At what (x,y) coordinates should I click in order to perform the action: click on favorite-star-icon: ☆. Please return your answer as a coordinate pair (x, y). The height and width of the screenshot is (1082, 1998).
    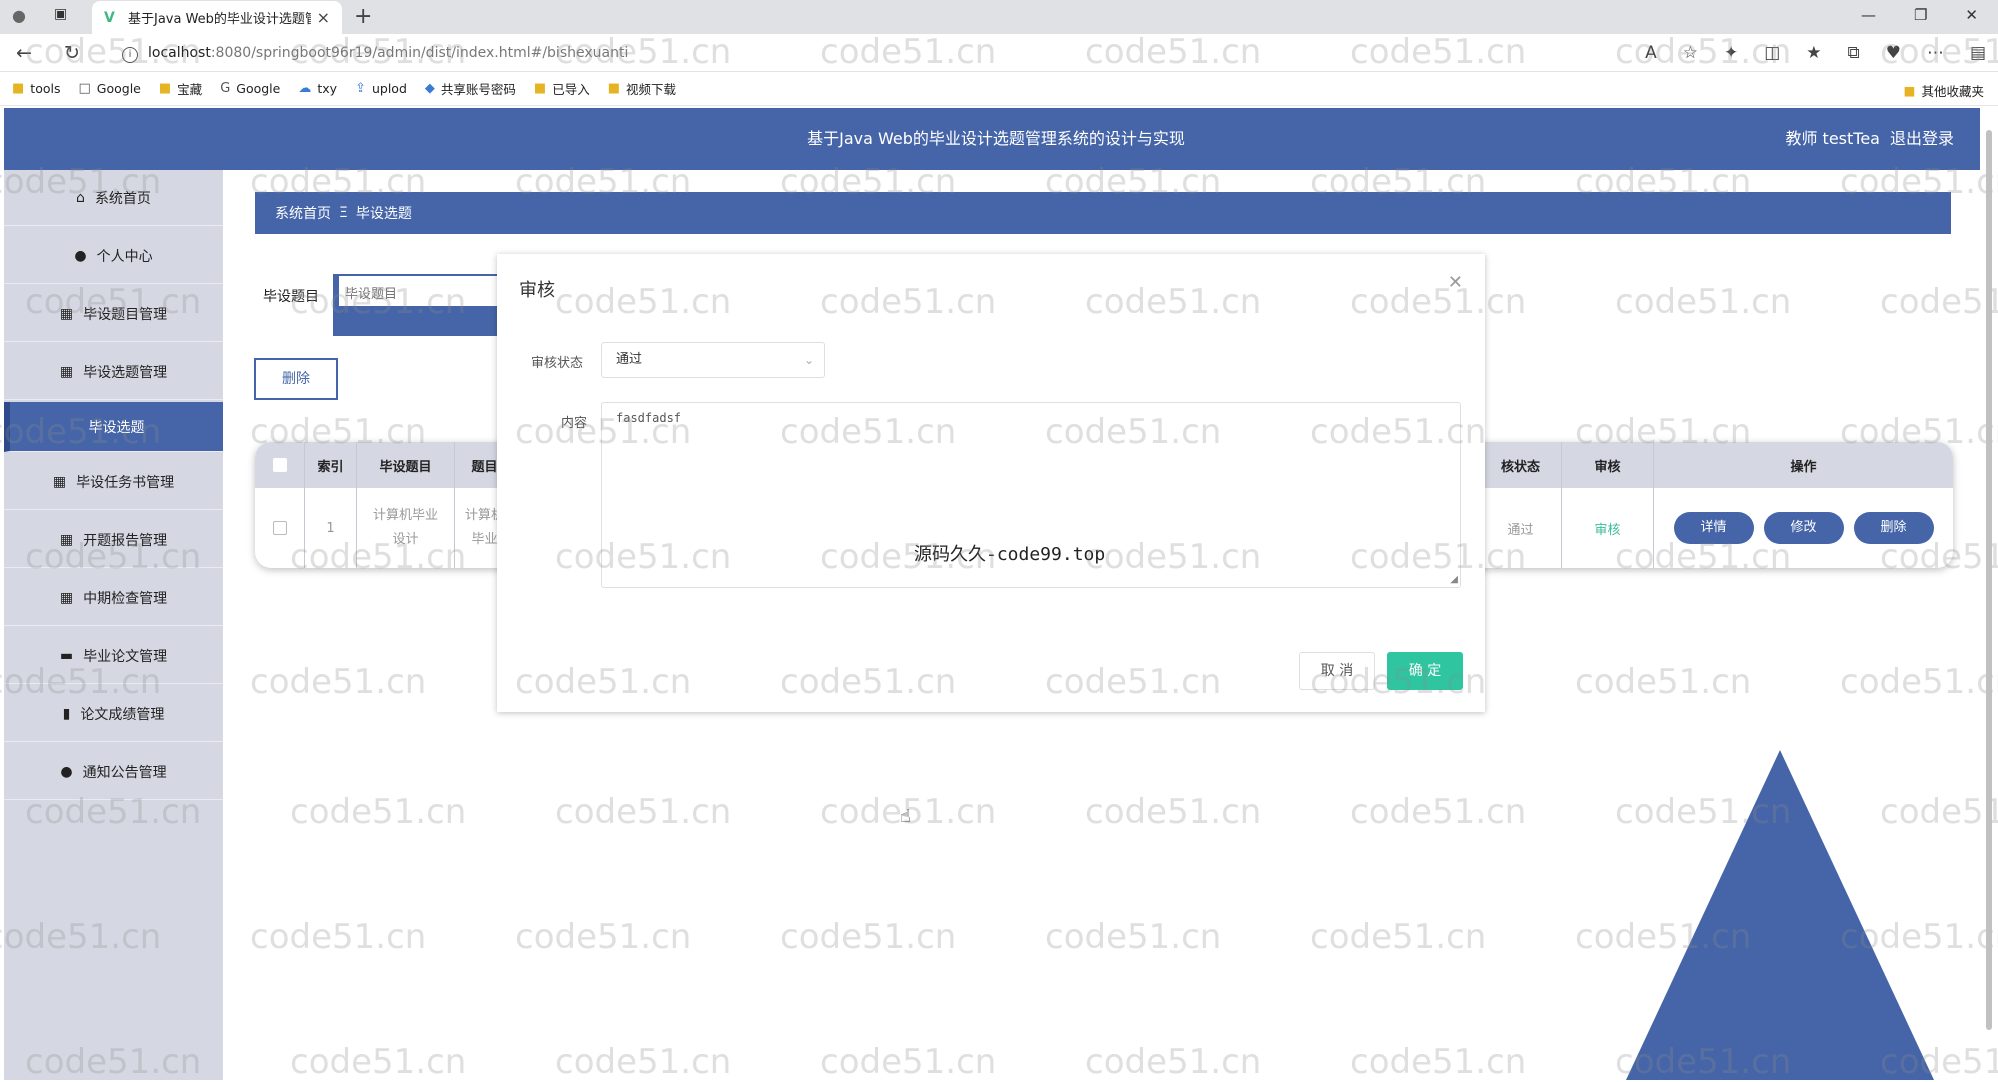
    Looking at the image, I should click on (1690, 53).